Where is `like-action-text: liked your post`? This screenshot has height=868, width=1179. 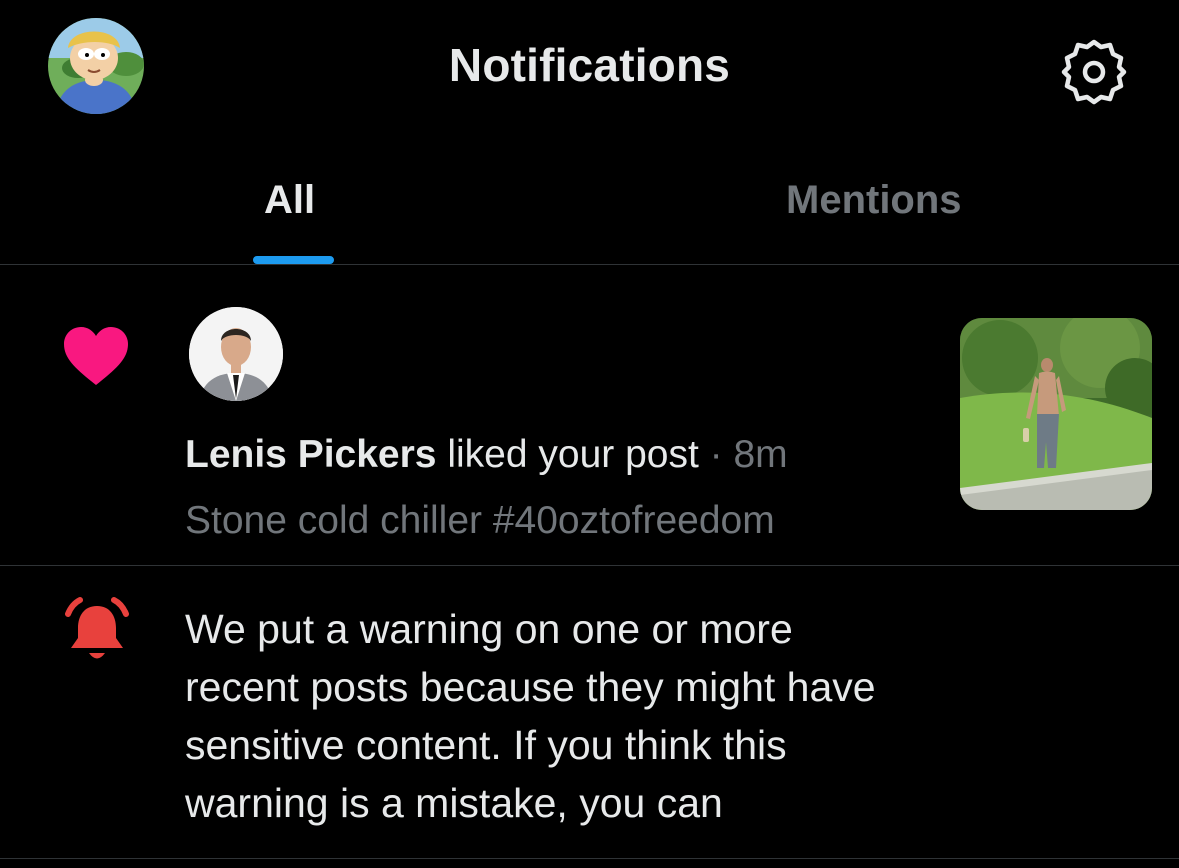 like-action-text: liked your post is located at coordinates (573, 454).